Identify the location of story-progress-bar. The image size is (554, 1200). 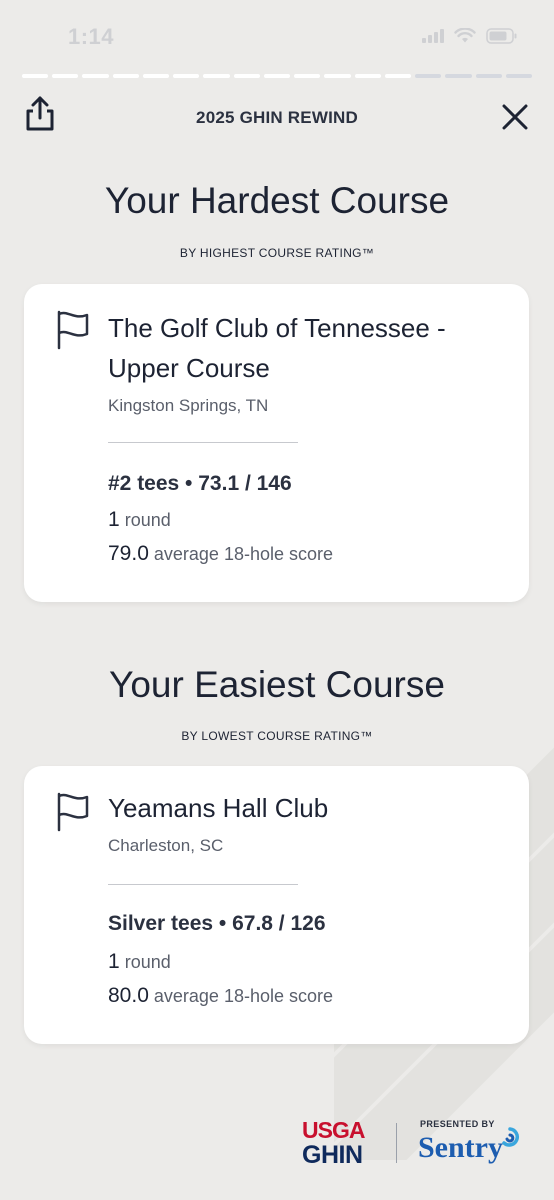
(277, 76).